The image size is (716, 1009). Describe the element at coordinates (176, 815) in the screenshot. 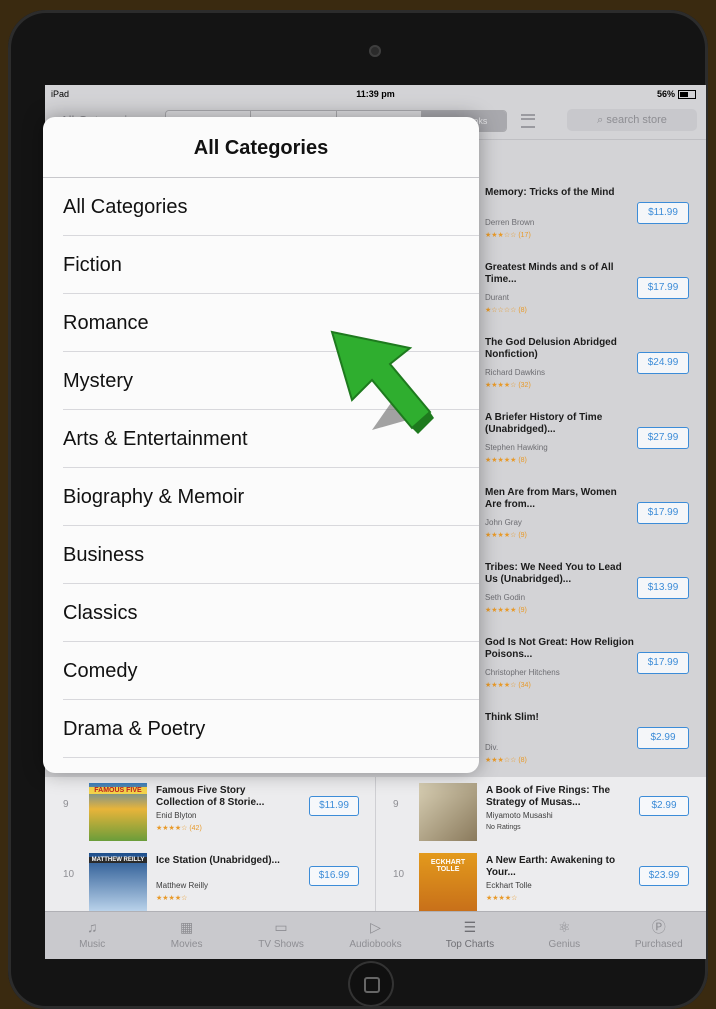

I see `item-author: Enid Blyton` at that location.